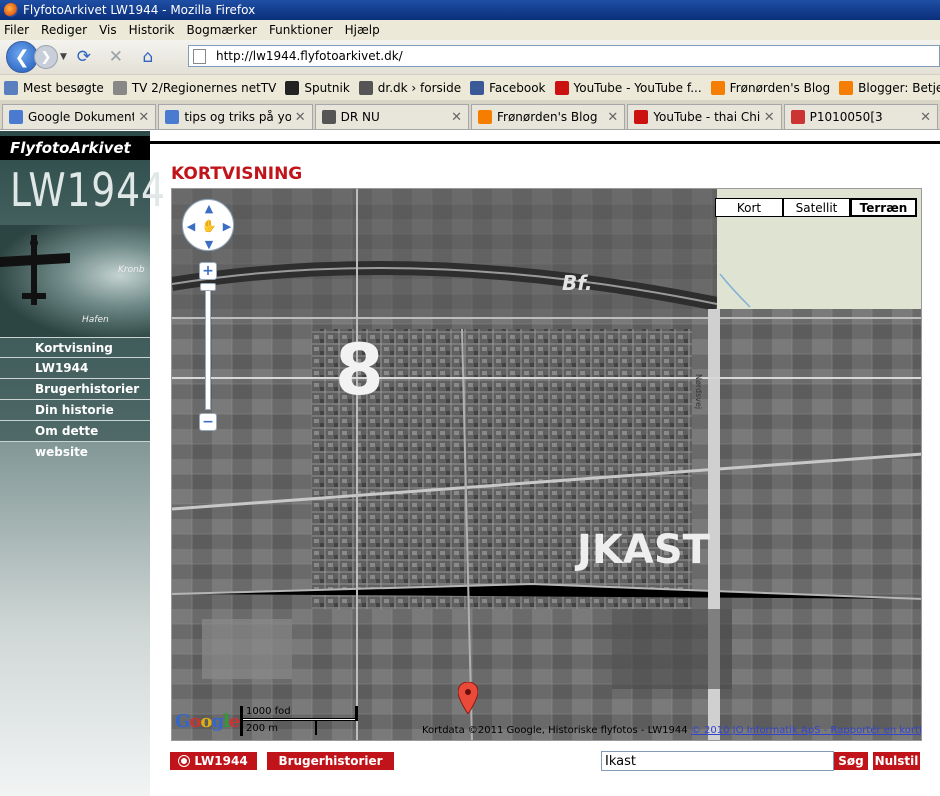 This screenshot has height=796, width=940. Describe the element at coordinates (207, 721) in the screenshot. I see `google-logo: Google` at that location.